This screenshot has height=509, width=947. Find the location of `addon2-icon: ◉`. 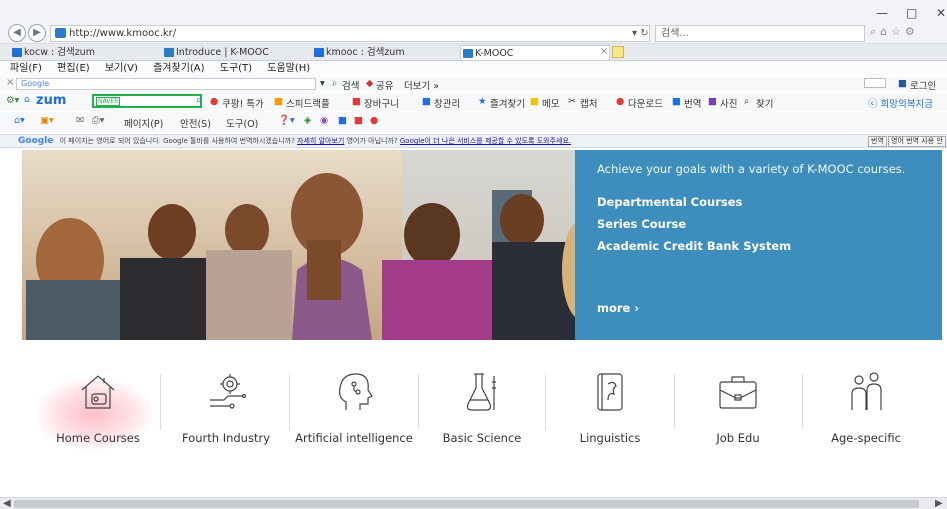

addon2-icon: ◉ is located at coordinates (324, 120).